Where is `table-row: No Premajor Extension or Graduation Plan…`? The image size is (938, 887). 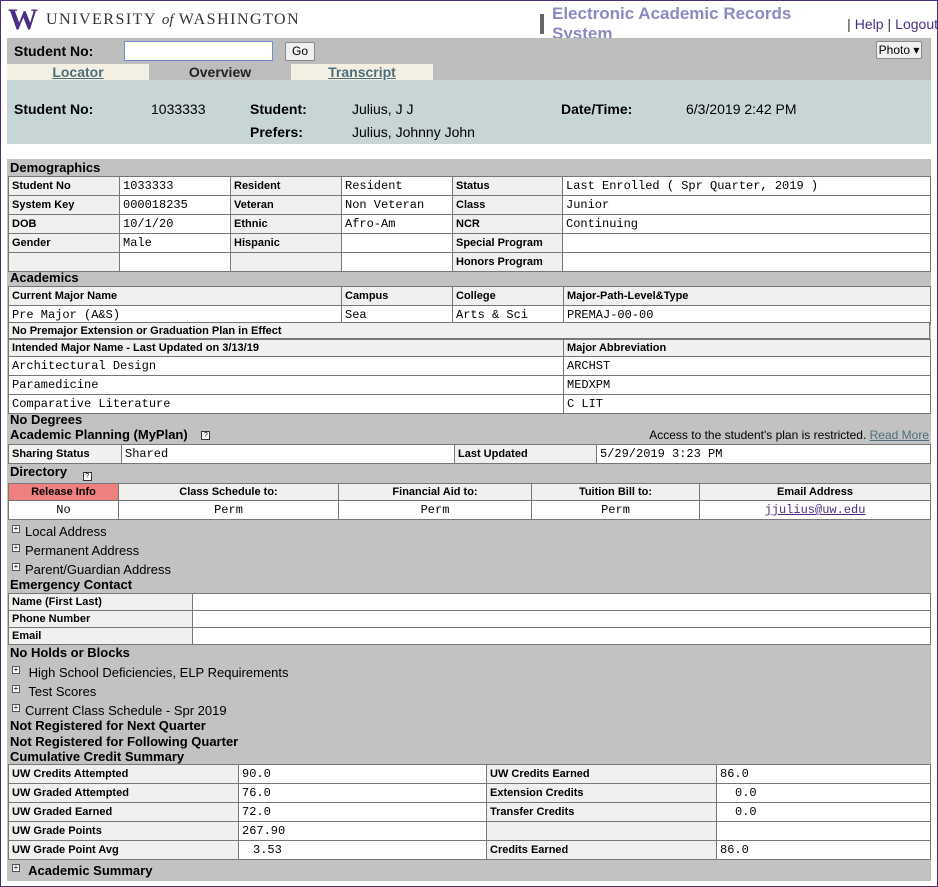 table-row: No Premajor Extension or Graduation Plan… is located at coordinates (469, 330).